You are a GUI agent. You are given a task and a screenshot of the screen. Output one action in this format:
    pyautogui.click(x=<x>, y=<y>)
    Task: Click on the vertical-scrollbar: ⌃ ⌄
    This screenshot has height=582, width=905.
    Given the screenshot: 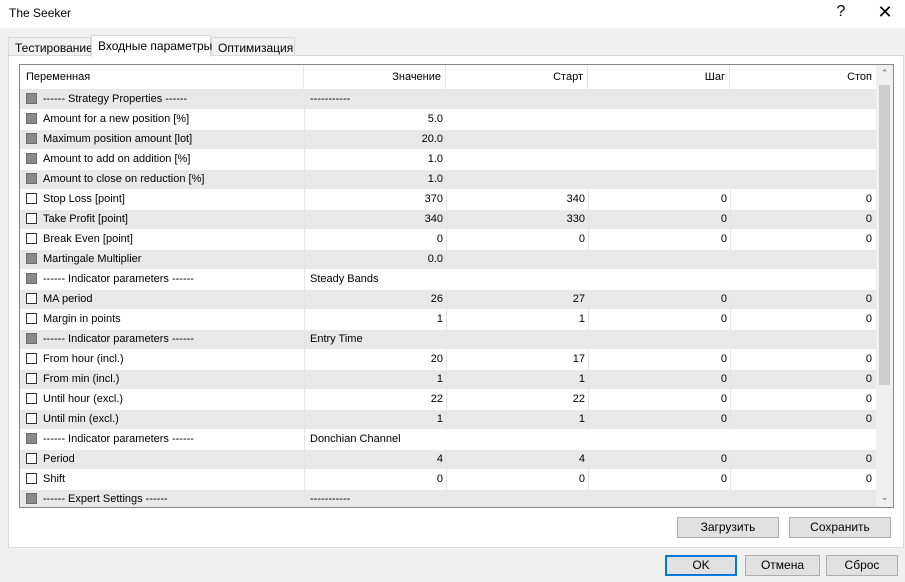 What is the action you would take?
    pyautogui.click(x=884, y=286)
    